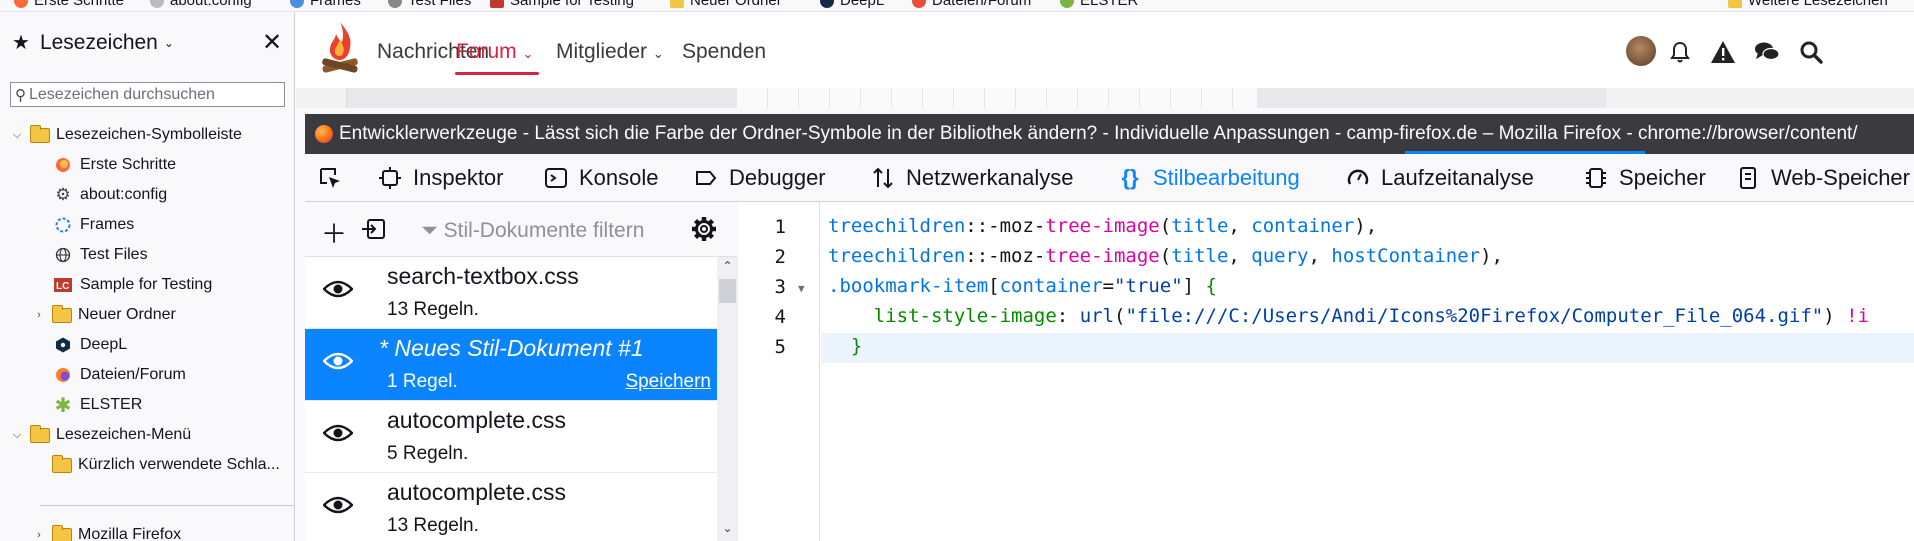 This screenshot has height=541, width=1914. What do you see at coordinates (780, 257) in the screenshot?
I see `line-number: 2` at bounding box center [780, 257].